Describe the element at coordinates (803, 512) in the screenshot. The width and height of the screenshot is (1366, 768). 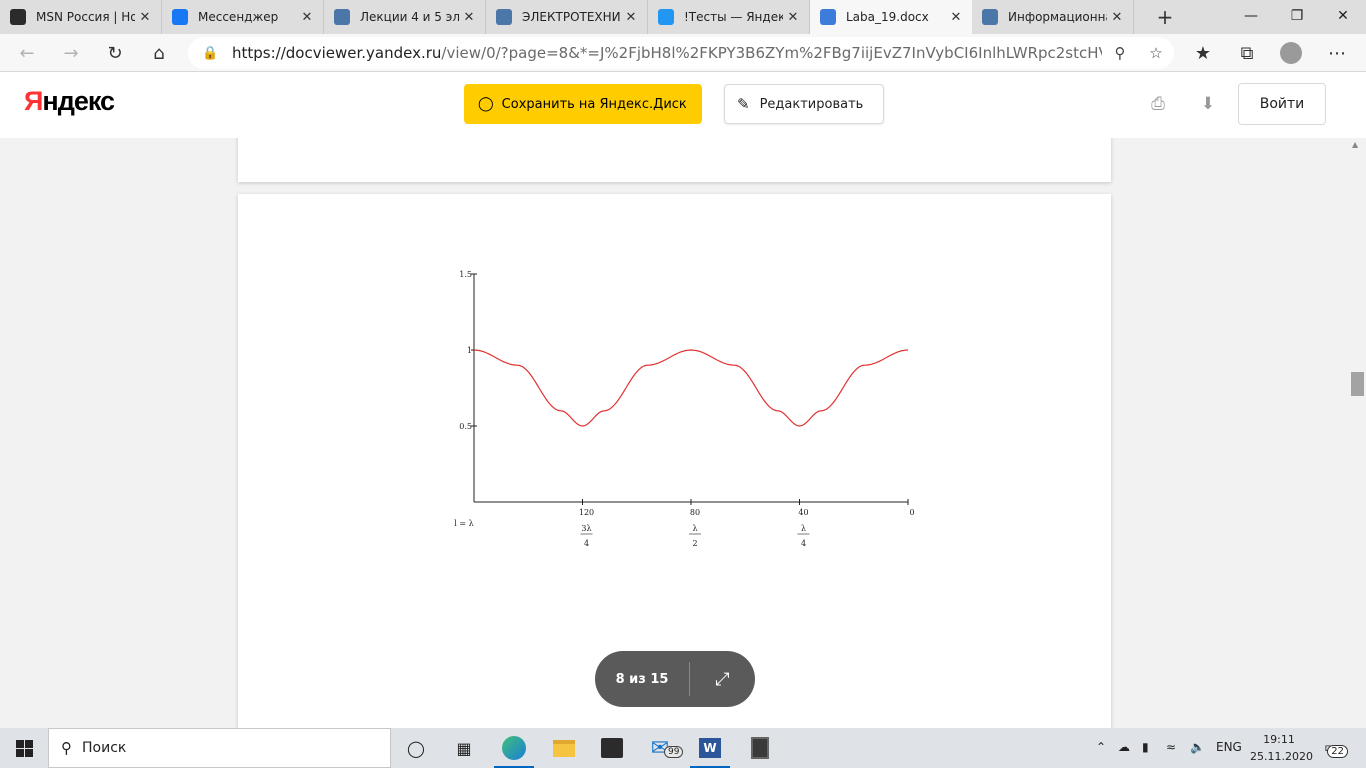
I see `x-tick-label: 40` at that location.